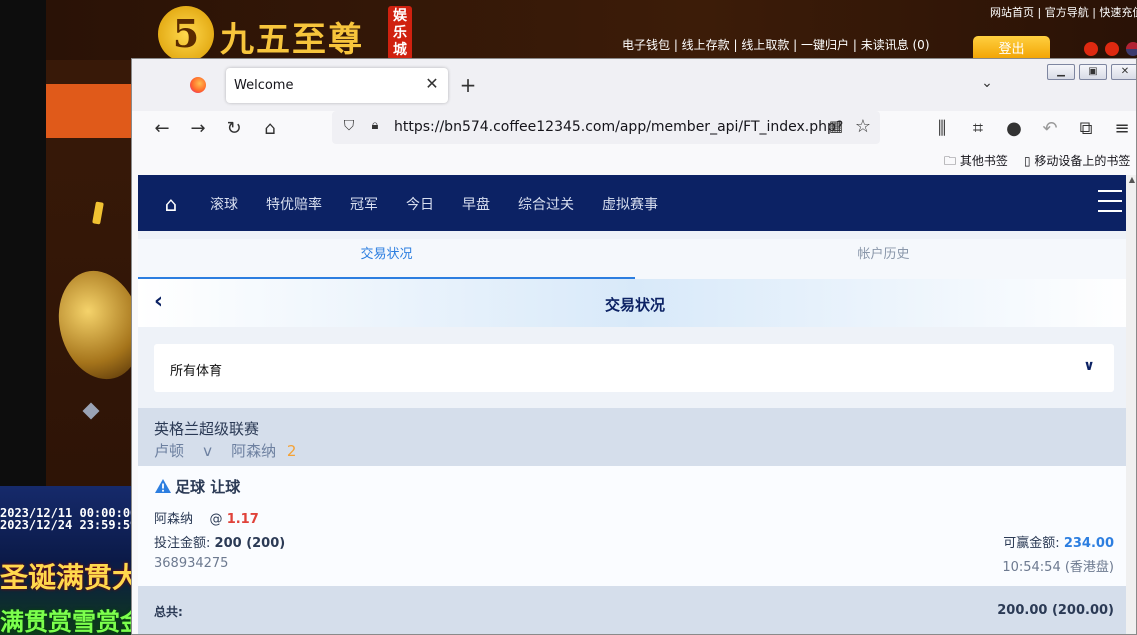 The width and height of the screenshot is (1137, 635). Describe the element at coordinates (1063, 12) in the screenshot. I see `site-top-links: 网站首页 | 官方导航 | 快速充值` at that location.